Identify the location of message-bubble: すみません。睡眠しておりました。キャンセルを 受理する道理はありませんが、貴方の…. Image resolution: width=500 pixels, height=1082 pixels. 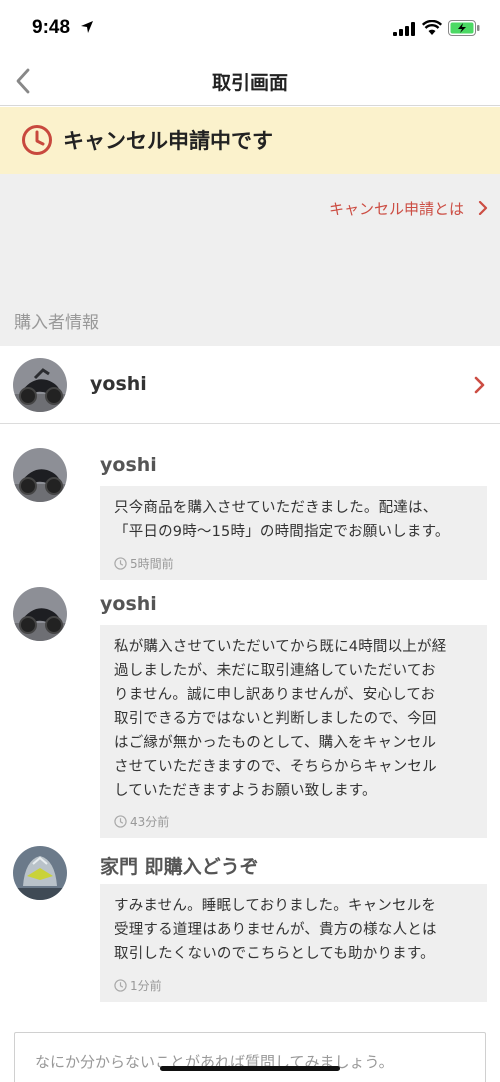
(293, 943).